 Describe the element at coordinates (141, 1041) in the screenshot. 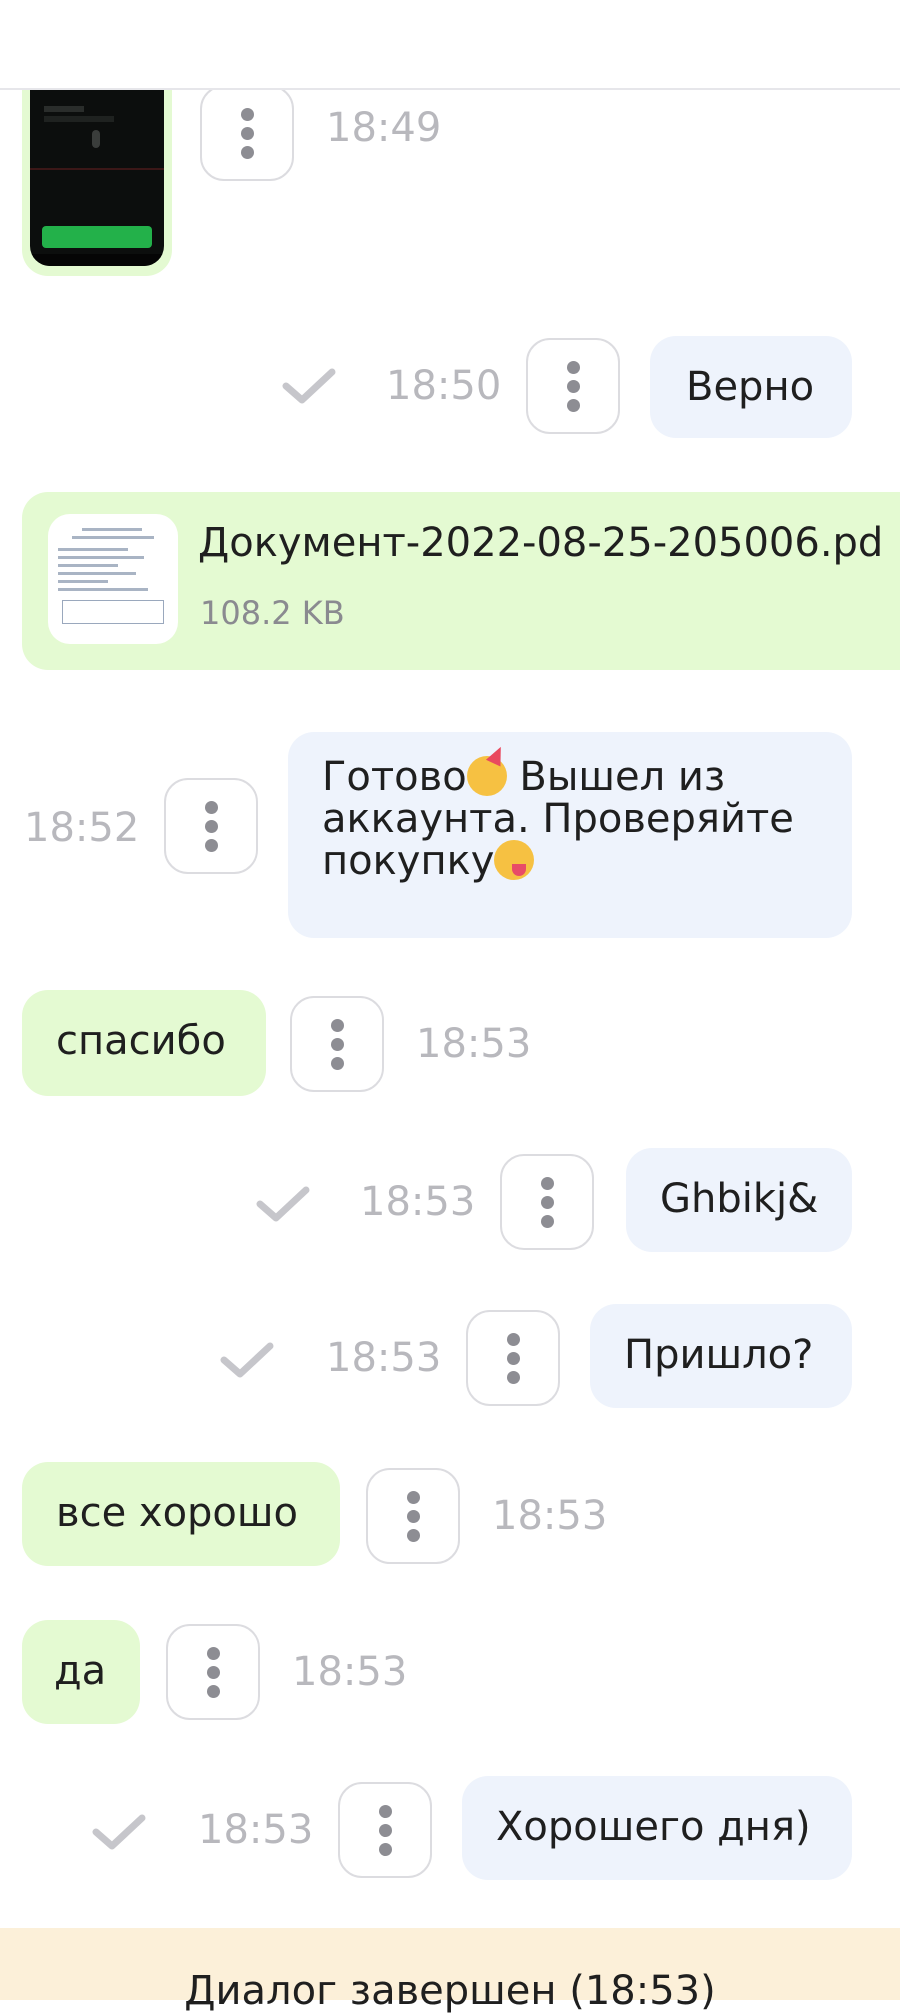

I see `message-text: спасибо` at that location.